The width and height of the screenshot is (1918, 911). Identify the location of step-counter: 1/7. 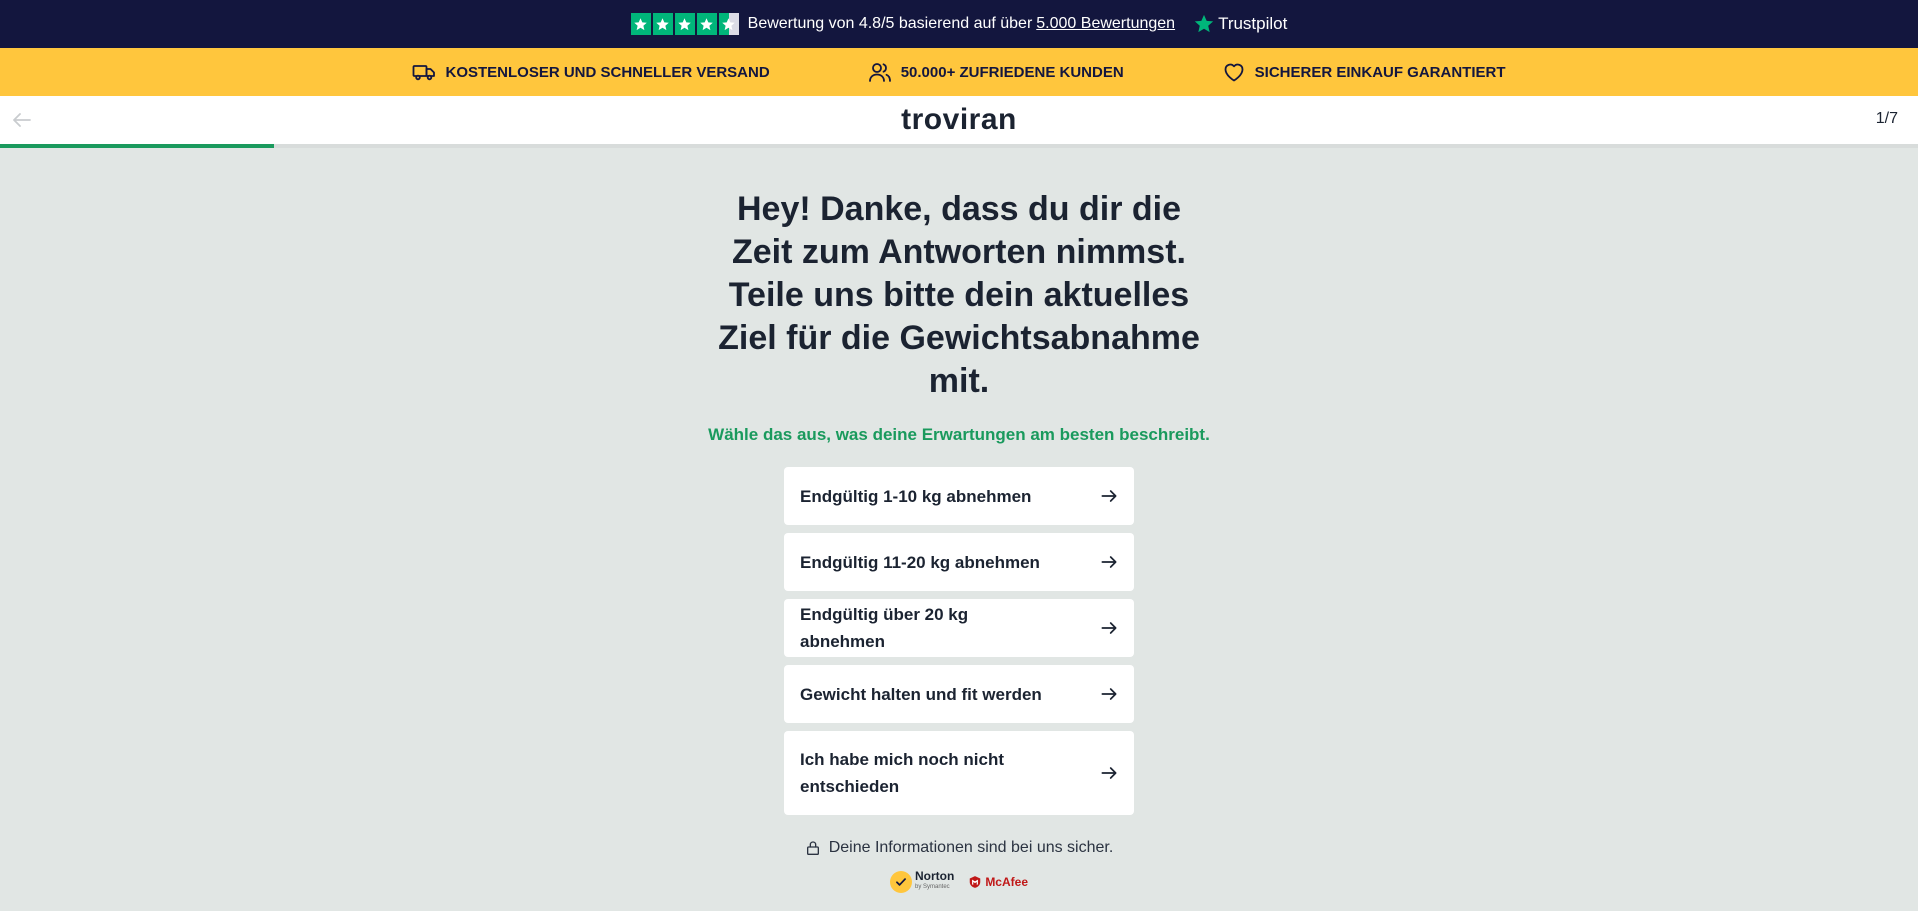
(1886, 118).